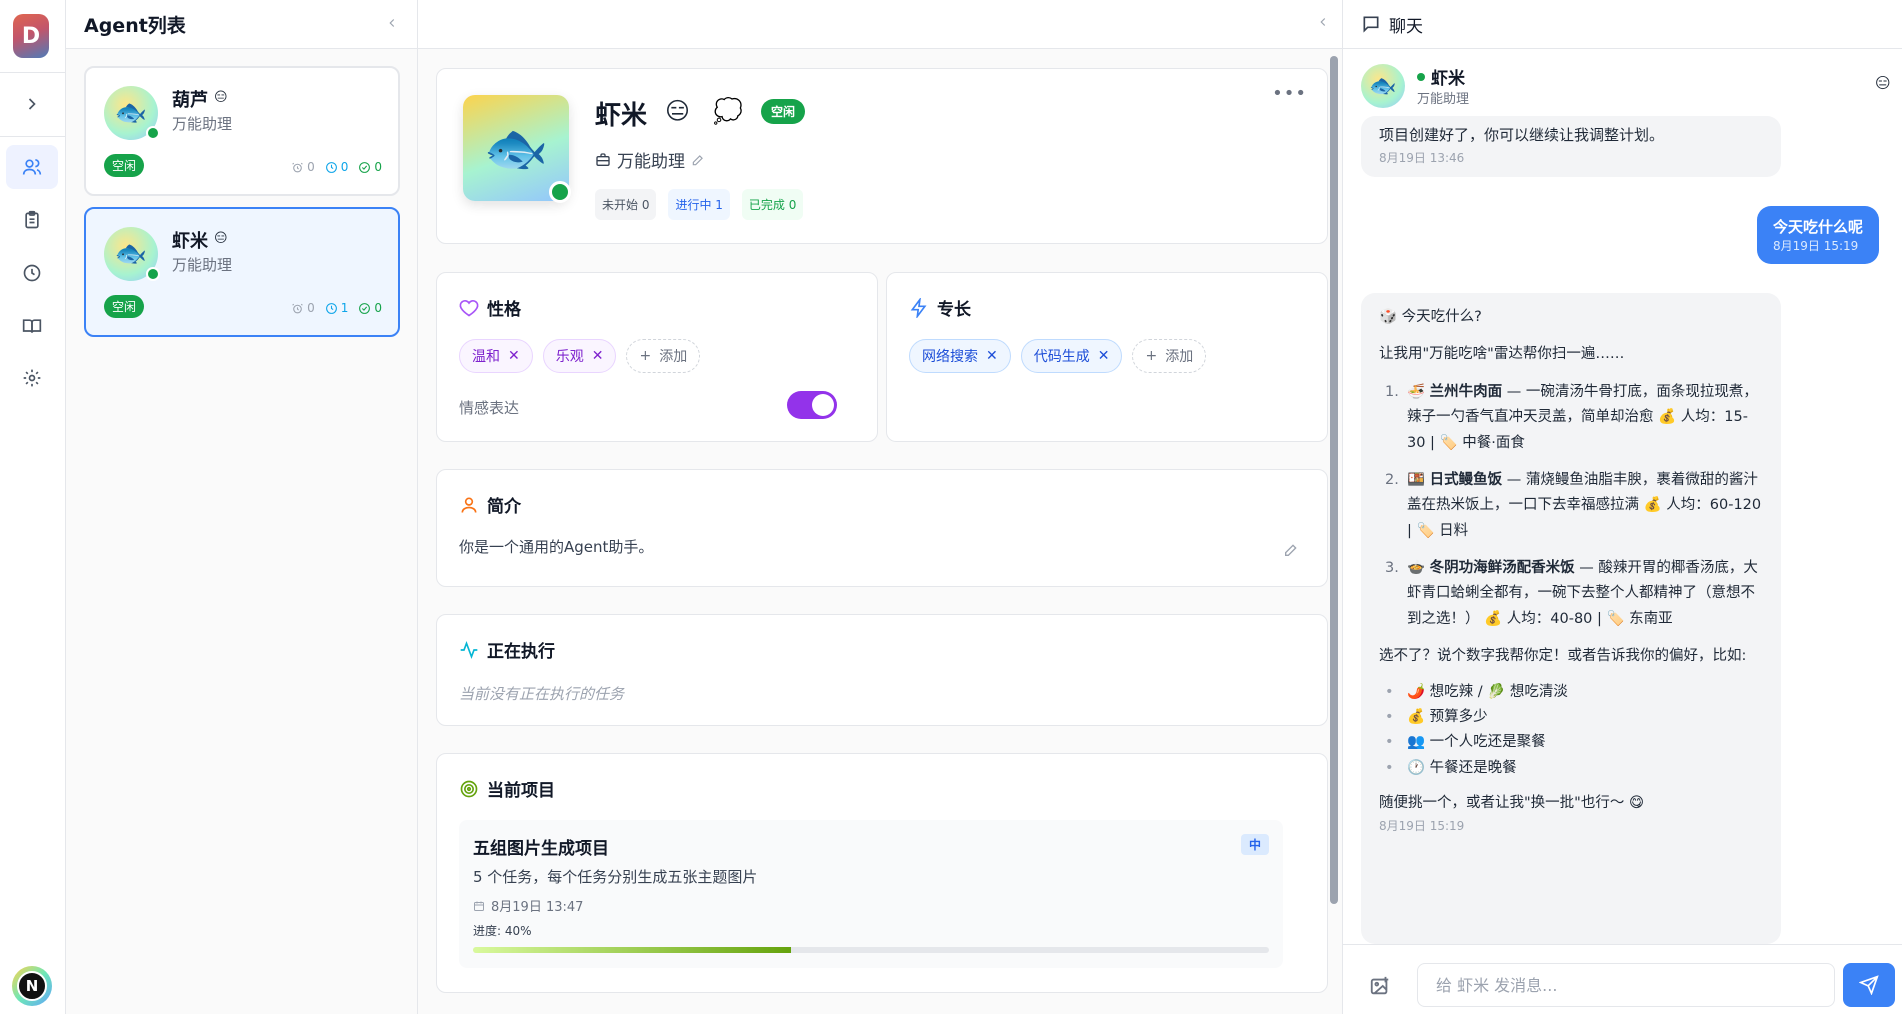  I want to click on role-text: 万能助理, so click(651, 162).